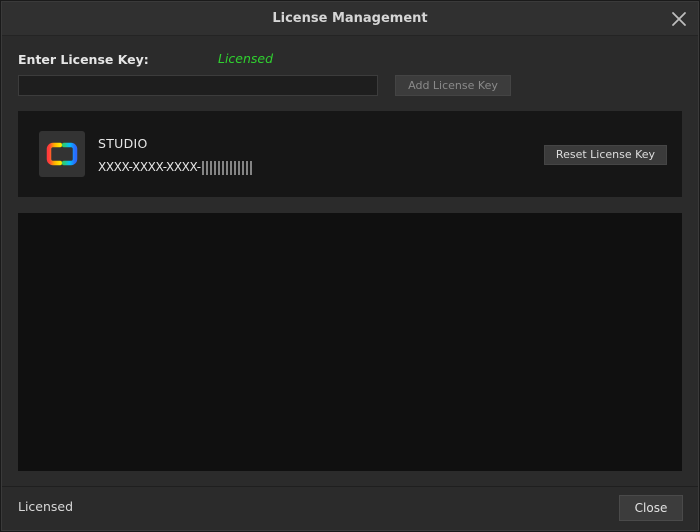 This screenshot has width=700, height=532. I want to click on add-license-key-button: Add License Key, so click(453, 85).